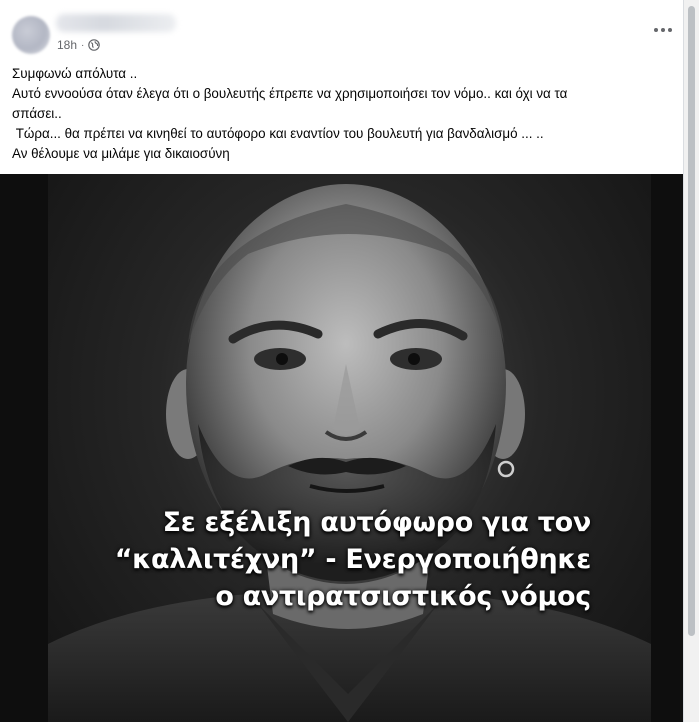  I want to click on post-header: 18h ·, so click(341, 30).